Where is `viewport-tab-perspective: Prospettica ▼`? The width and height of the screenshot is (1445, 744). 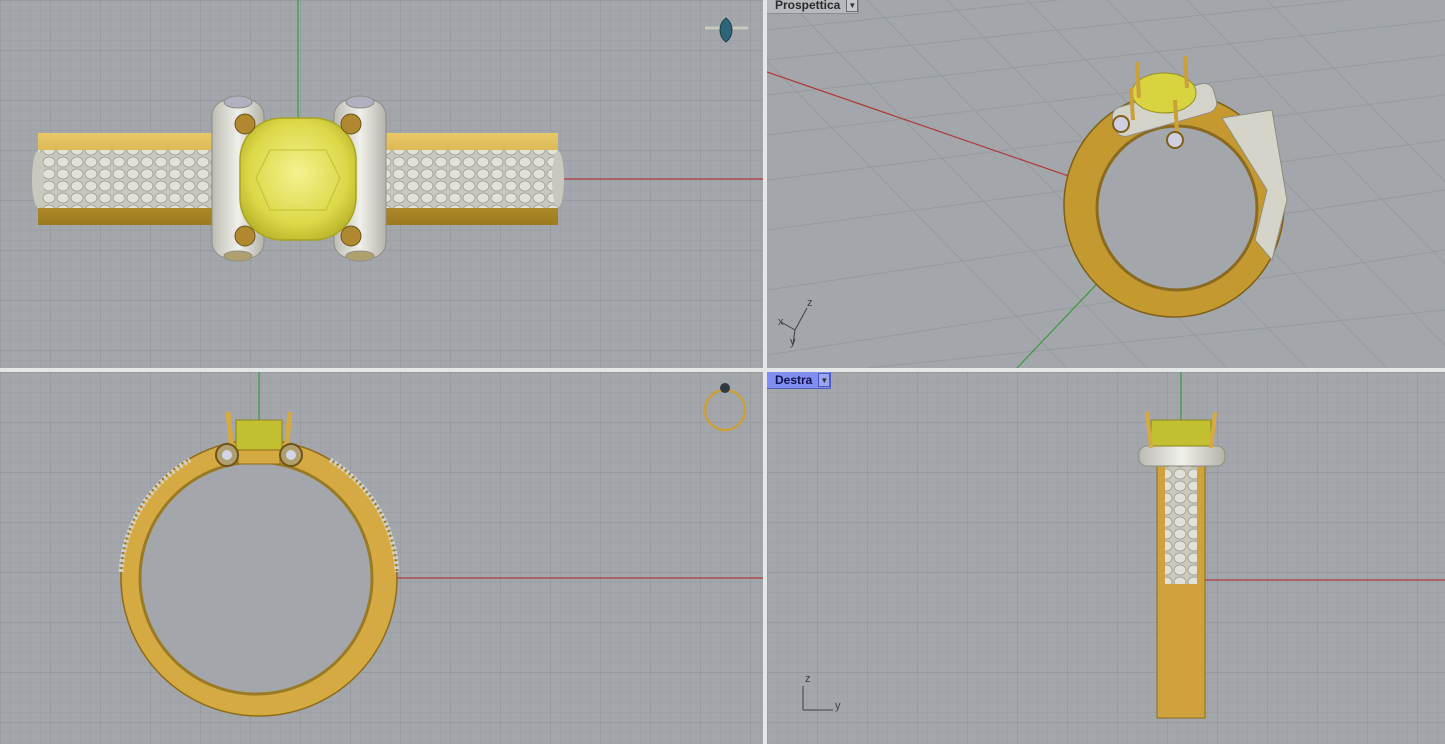 viewport-tab-perspective: Prospettica ▼ is located at coordinates (813, 7).